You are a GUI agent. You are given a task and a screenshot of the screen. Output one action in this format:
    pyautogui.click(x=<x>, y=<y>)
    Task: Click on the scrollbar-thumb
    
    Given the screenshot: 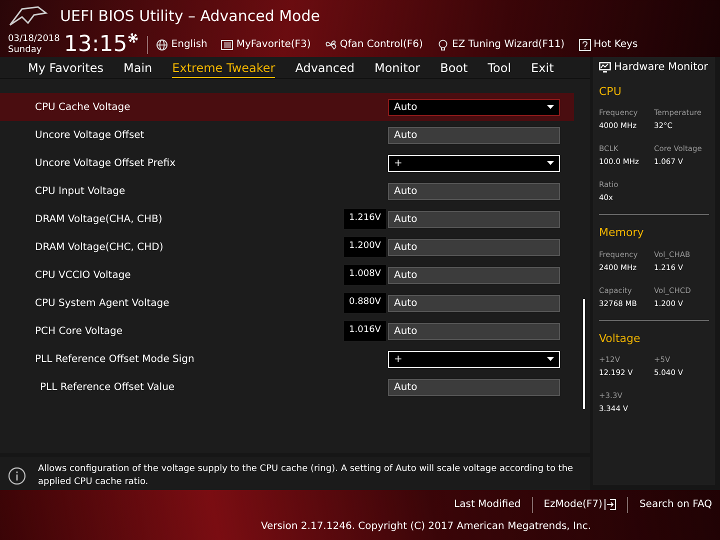 What is the action you would take?
    pyautogui.click(x=584, y=354)
    